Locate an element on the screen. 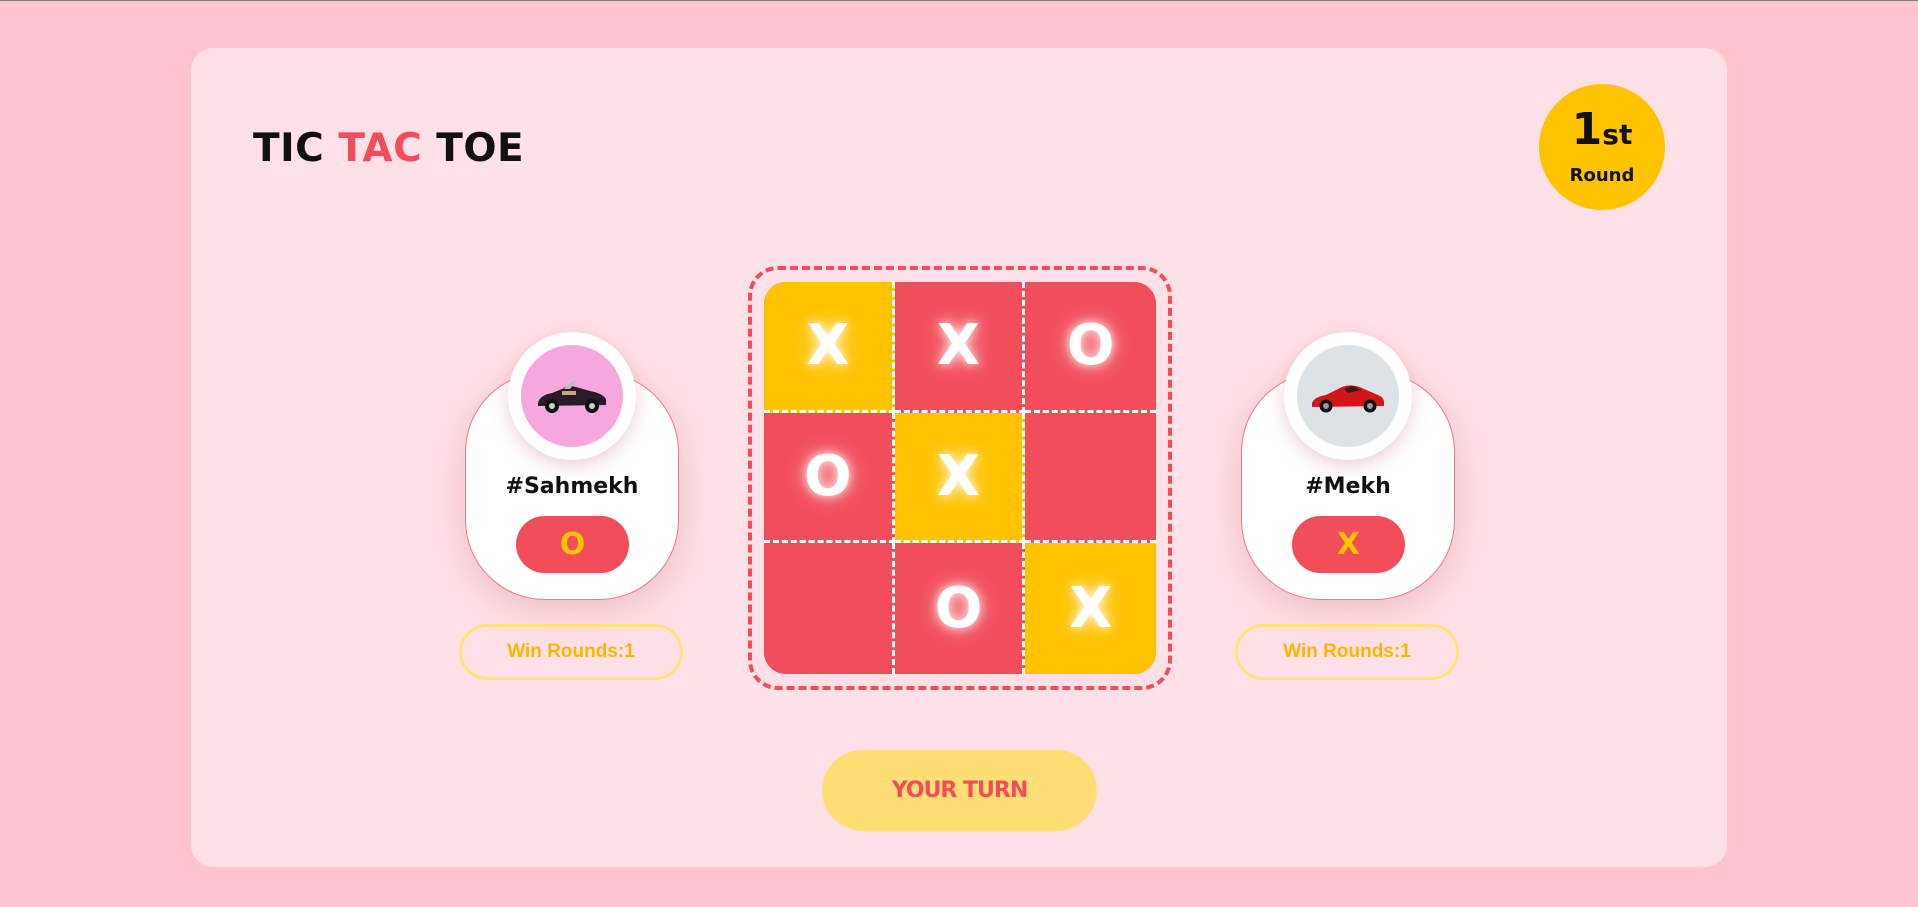  player-card-1: #Sahmekh O is located at coordinates (572, 466).